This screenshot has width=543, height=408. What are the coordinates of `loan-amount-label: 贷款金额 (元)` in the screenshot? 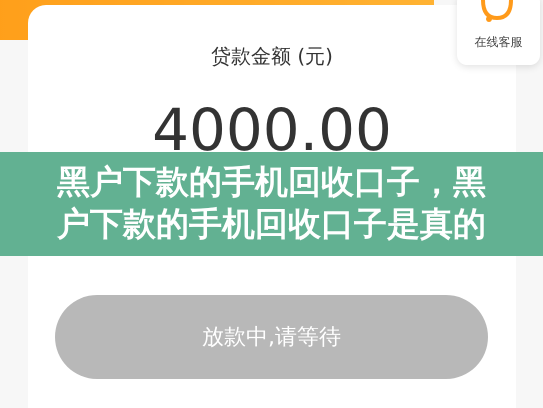 It's located at (272, 56).